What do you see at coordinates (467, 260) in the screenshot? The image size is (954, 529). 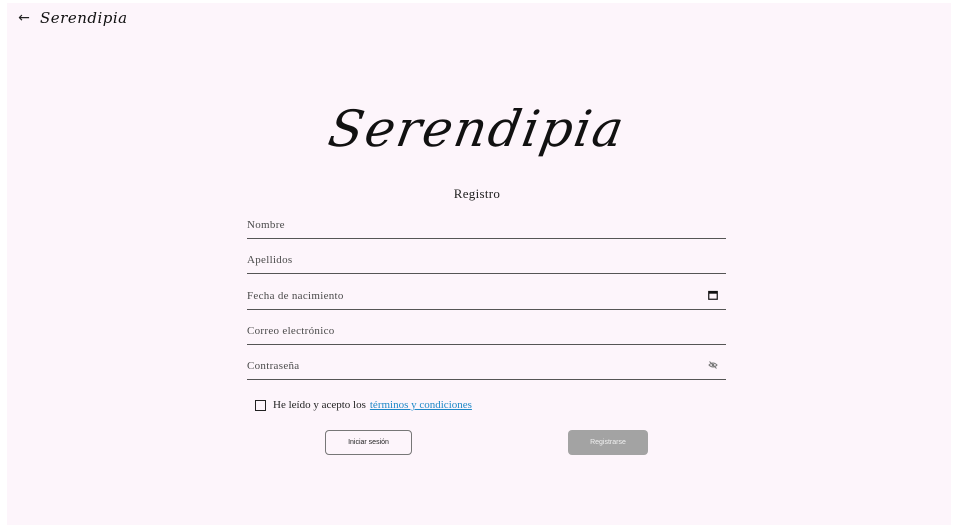 I see `apellidos-input` at bounding box center [467, 260].